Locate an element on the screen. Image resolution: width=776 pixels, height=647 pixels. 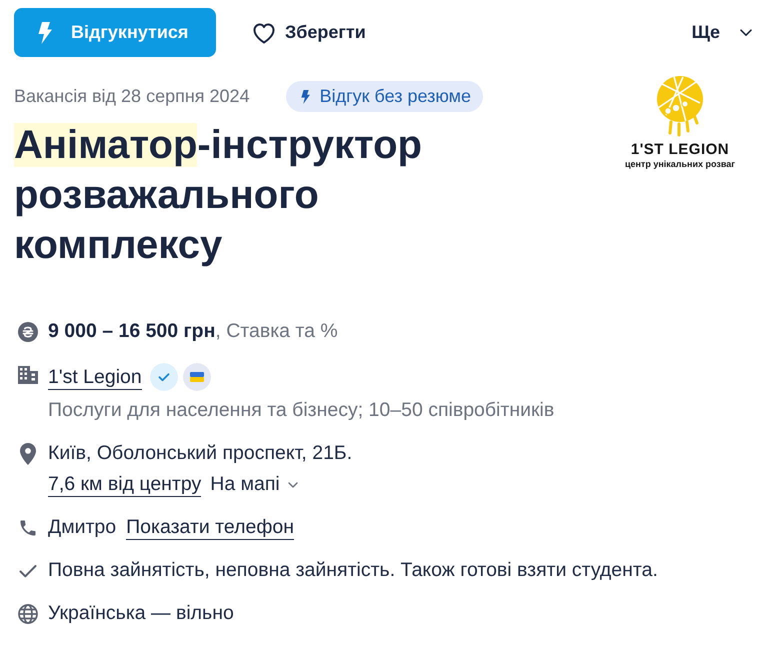
salary-text: 9 000 – 16 500 грн, Ставка та % is located at coordinates (193, 331).